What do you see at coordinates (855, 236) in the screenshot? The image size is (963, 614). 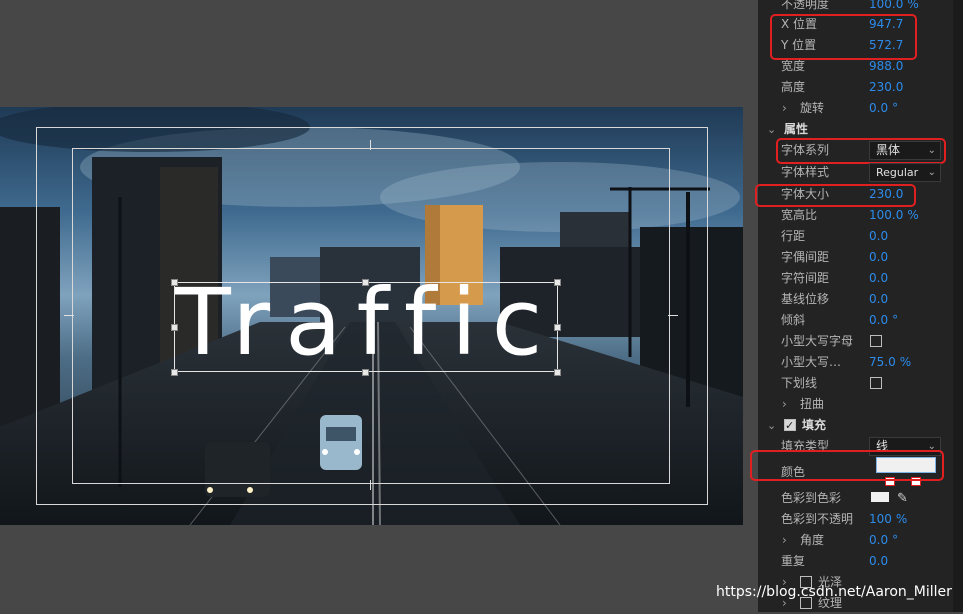 I see `leading-row: 行距 0.0` at bounding box center [855, 236].